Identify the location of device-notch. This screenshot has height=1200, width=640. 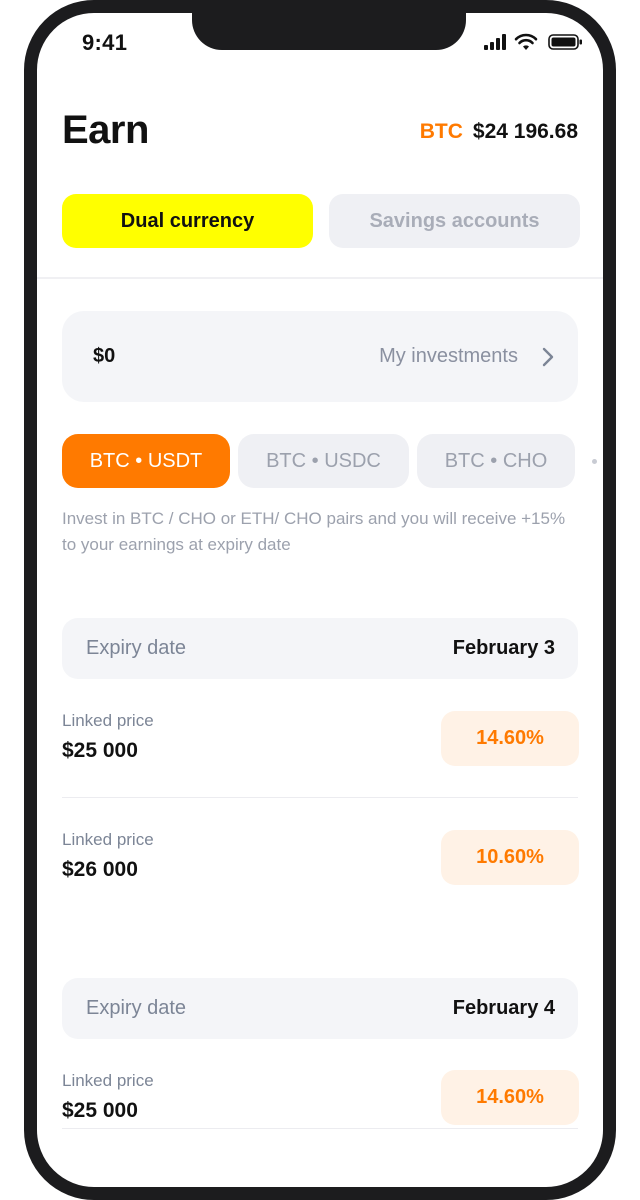
(329, 25).